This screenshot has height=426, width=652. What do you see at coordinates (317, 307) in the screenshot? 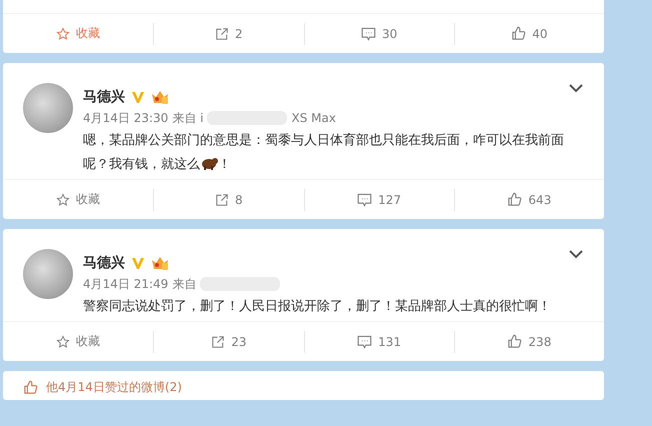
I see `post-text: 警察同志说处罚了，删了！人民日报说开除了，删了！某品牌部人士真的很忙啊！` at bounding box center [317, 307].